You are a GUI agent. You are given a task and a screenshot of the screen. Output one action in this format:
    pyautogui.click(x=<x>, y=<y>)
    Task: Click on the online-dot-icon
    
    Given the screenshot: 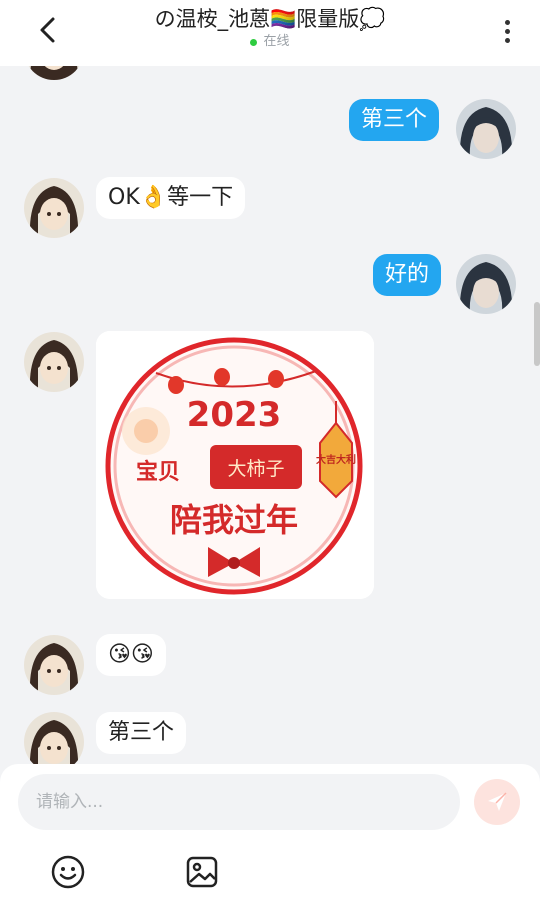 What is the action you would take?
    pyautogui.click(x=254, y=42)
    